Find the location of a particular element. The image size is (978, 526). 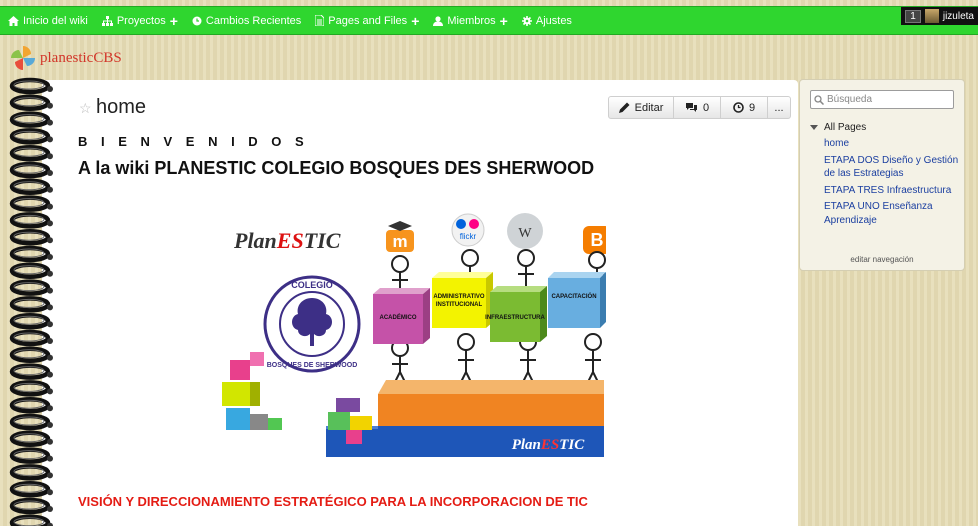

nav-settings: Ajustes is located at coordinates (546, 21).